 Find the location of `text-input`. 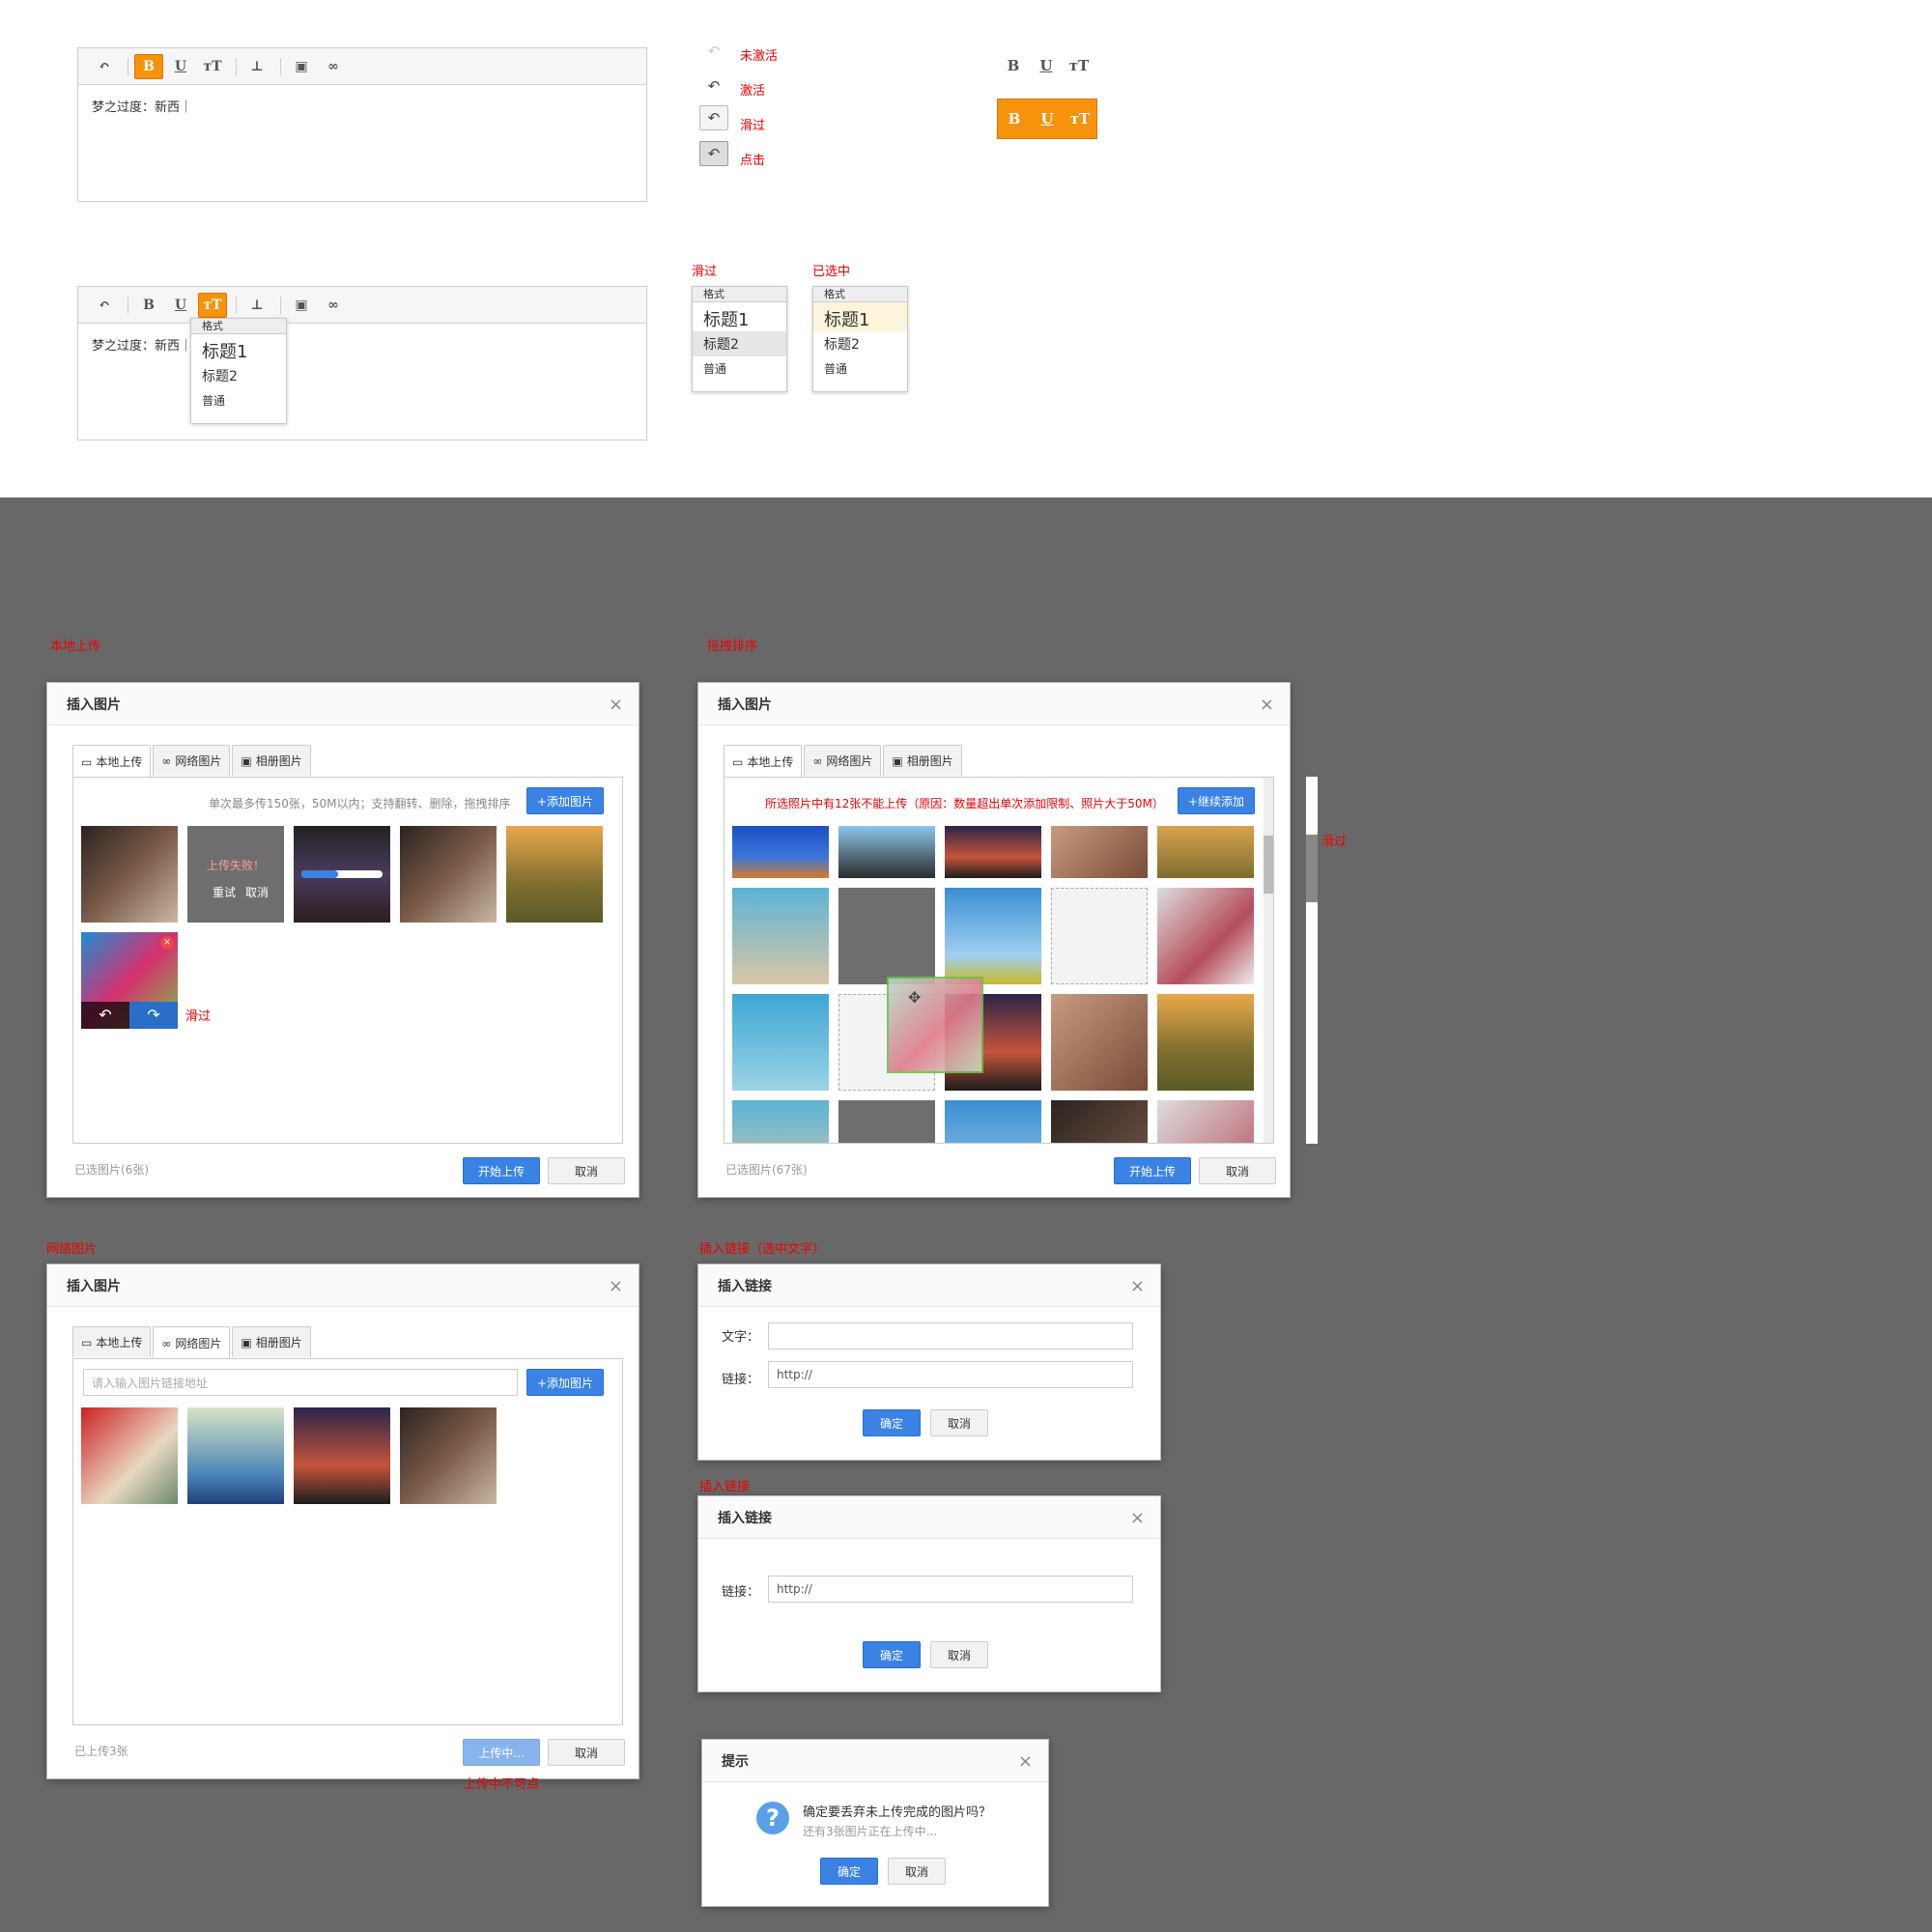

text-input is located at coordinates (950, 1336).